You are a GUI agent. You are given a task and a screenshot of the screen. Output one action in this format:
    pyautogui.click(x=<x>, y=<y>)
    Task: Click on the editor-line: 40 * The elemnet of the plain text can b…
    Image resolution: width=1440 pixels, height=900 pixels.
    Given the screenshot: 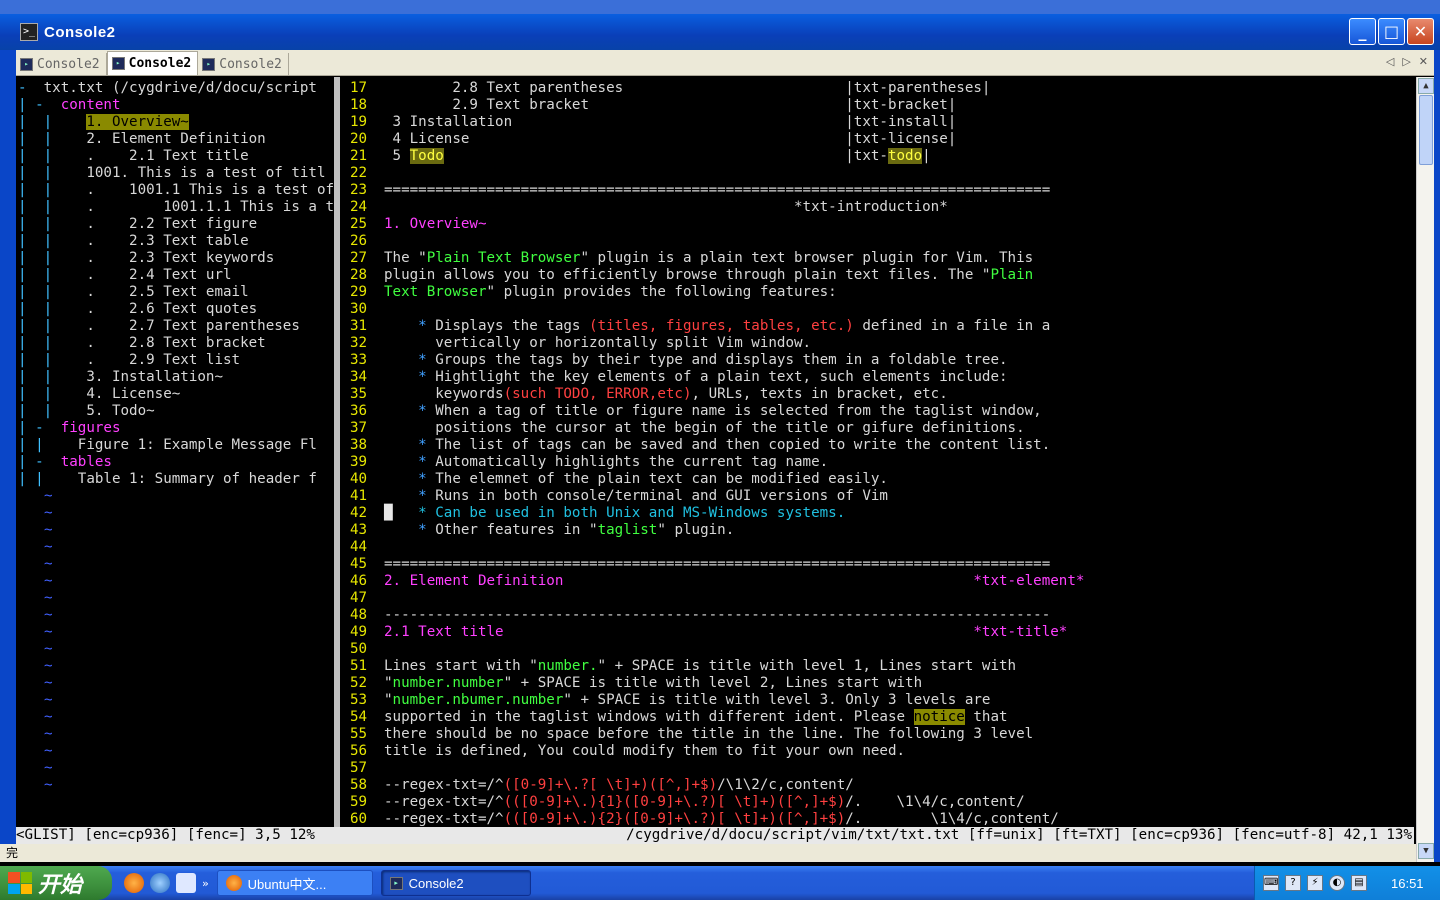 What is the action you would take?
    pyautogui.click(x=619, y=479)
    